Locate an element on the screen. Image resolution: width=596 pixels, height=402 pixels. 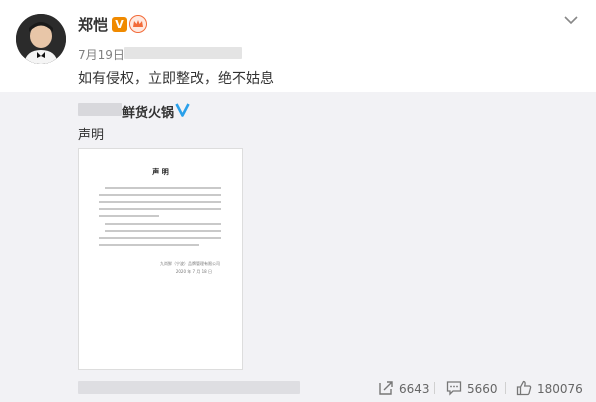
blue-v-icon is located at coordinates (182, 110).